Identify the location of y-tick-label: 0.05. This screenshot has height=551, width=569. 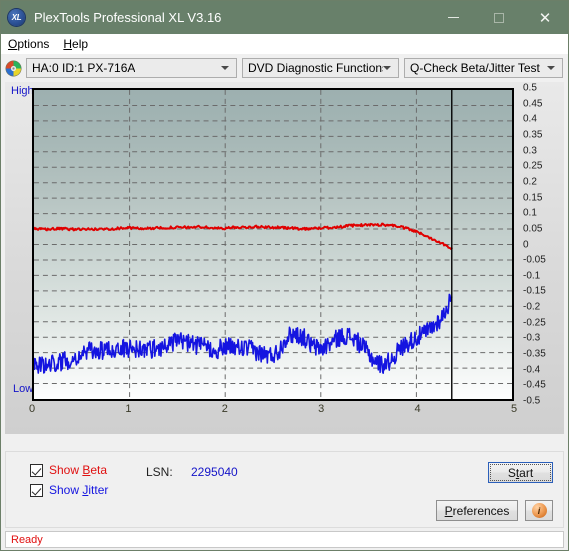
(533, 229).